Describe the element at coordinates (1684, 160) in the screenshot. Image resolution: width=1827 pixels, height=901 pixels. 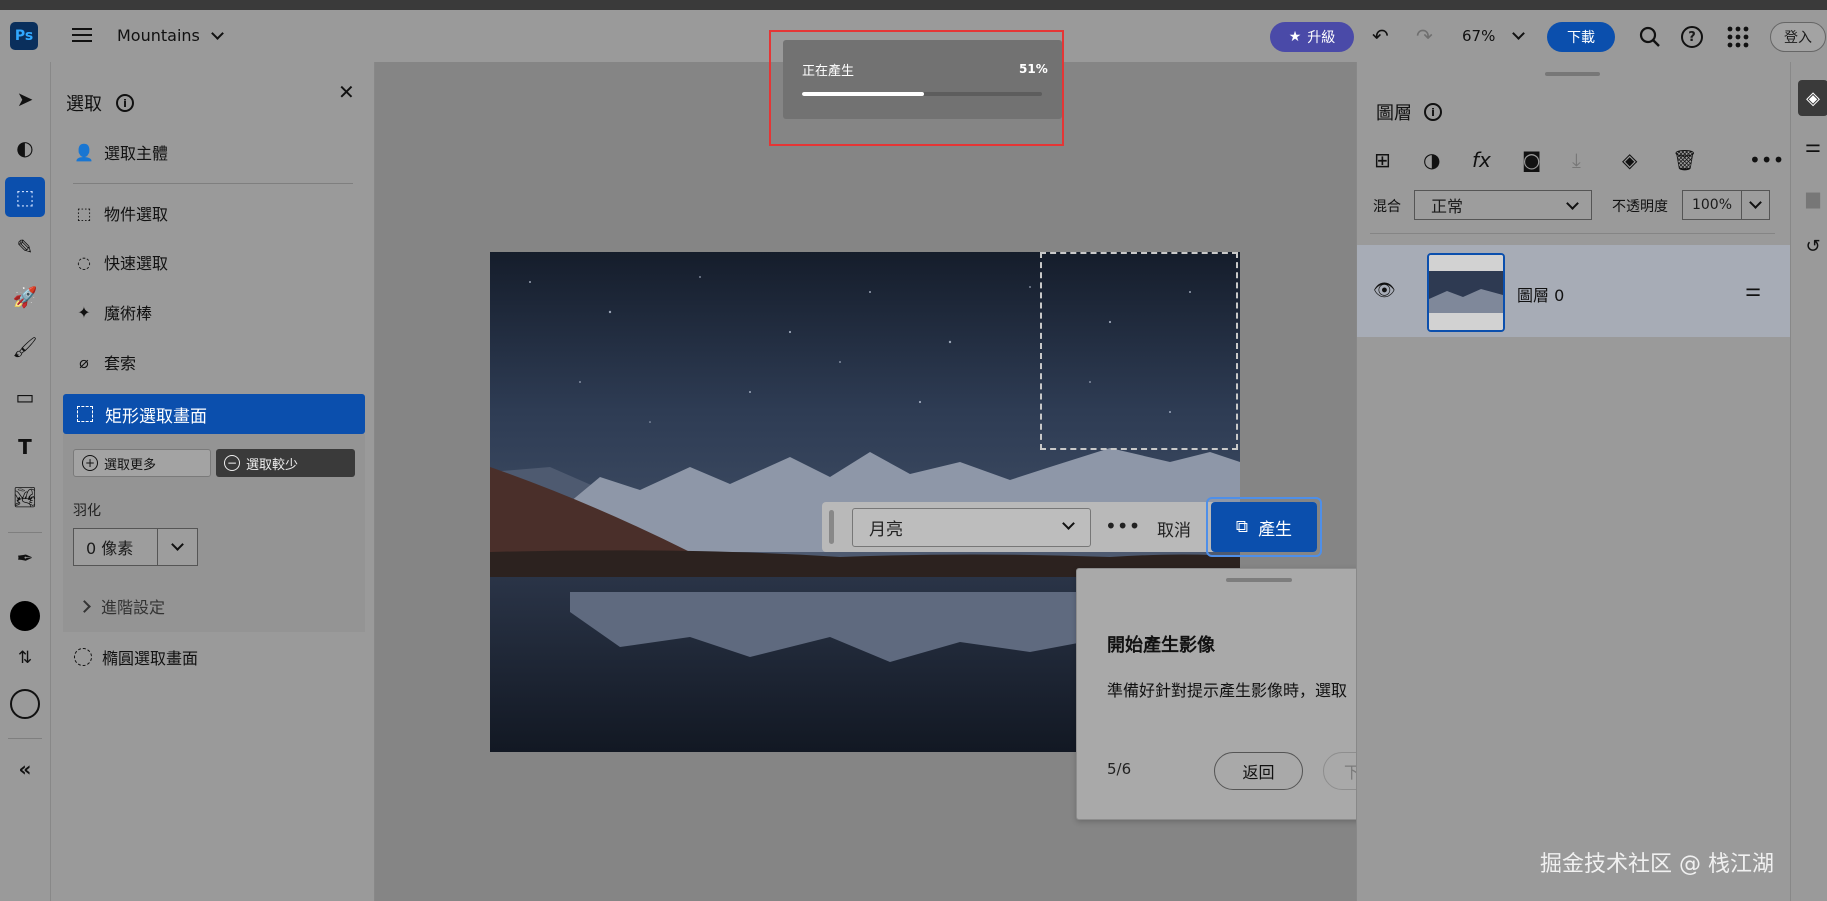
I see `trash-icon: 🗑` at that location.